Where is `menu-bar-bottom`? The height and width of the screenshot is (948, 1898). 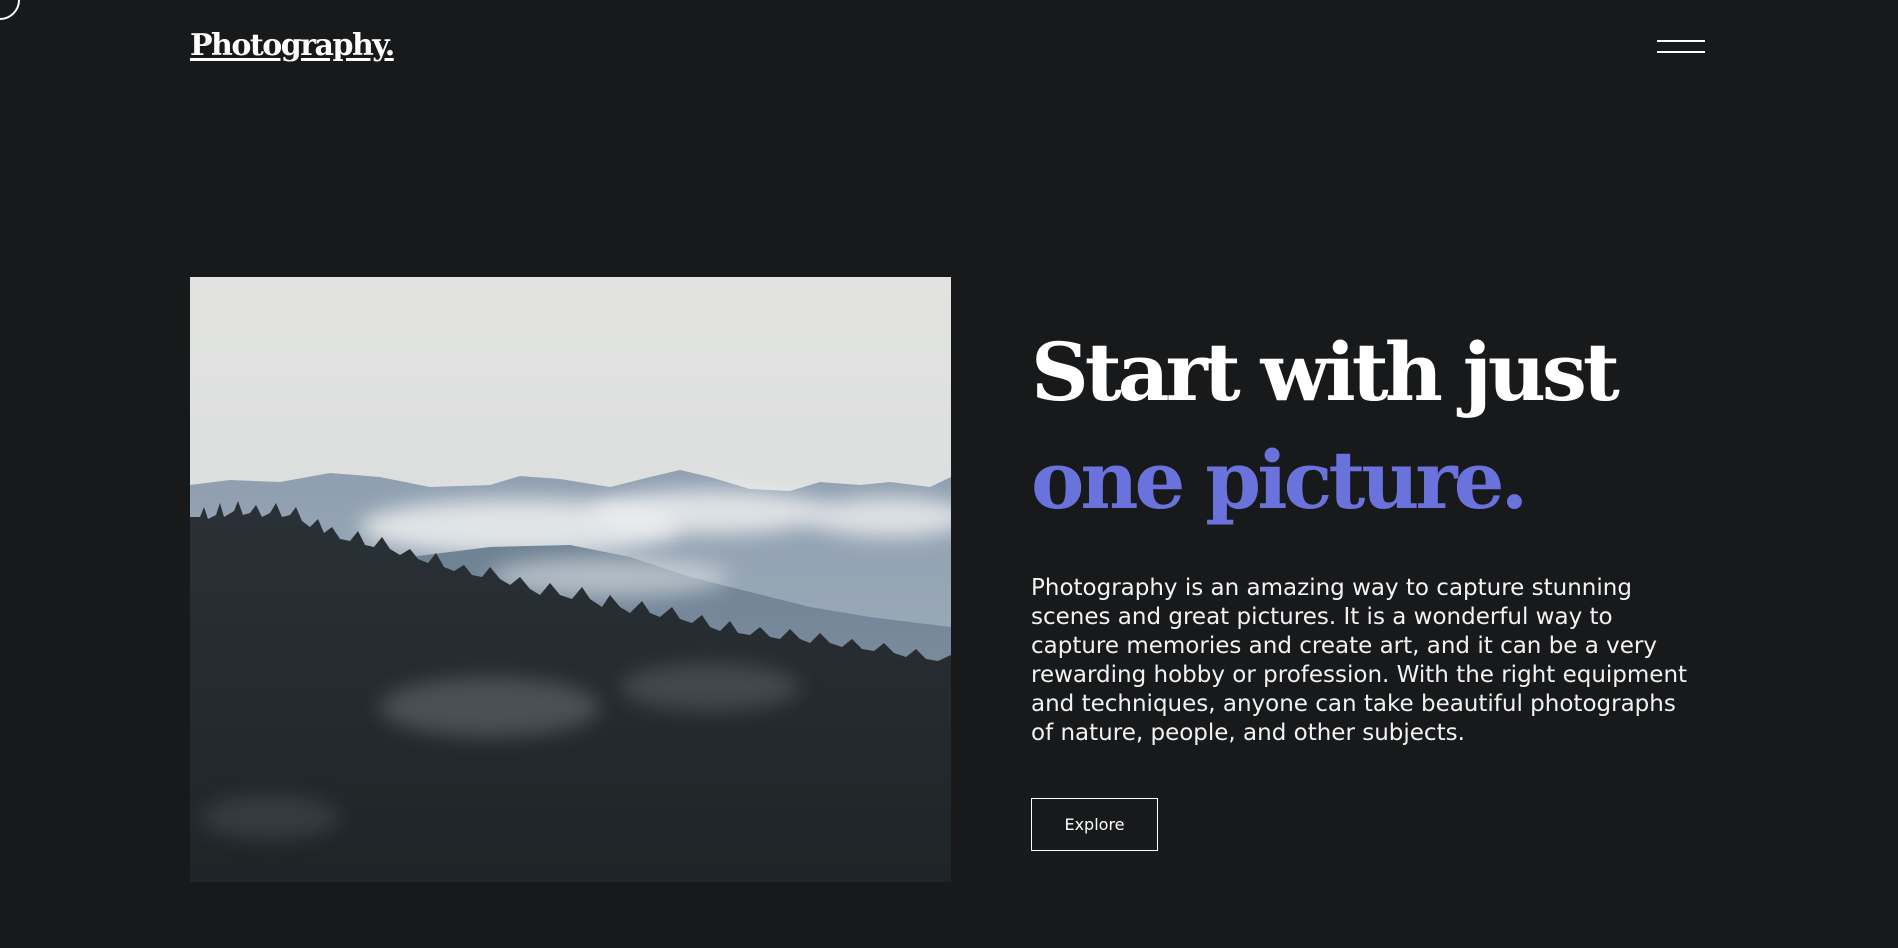 menu-bar-bottom is located at coordinates (1681, 52).